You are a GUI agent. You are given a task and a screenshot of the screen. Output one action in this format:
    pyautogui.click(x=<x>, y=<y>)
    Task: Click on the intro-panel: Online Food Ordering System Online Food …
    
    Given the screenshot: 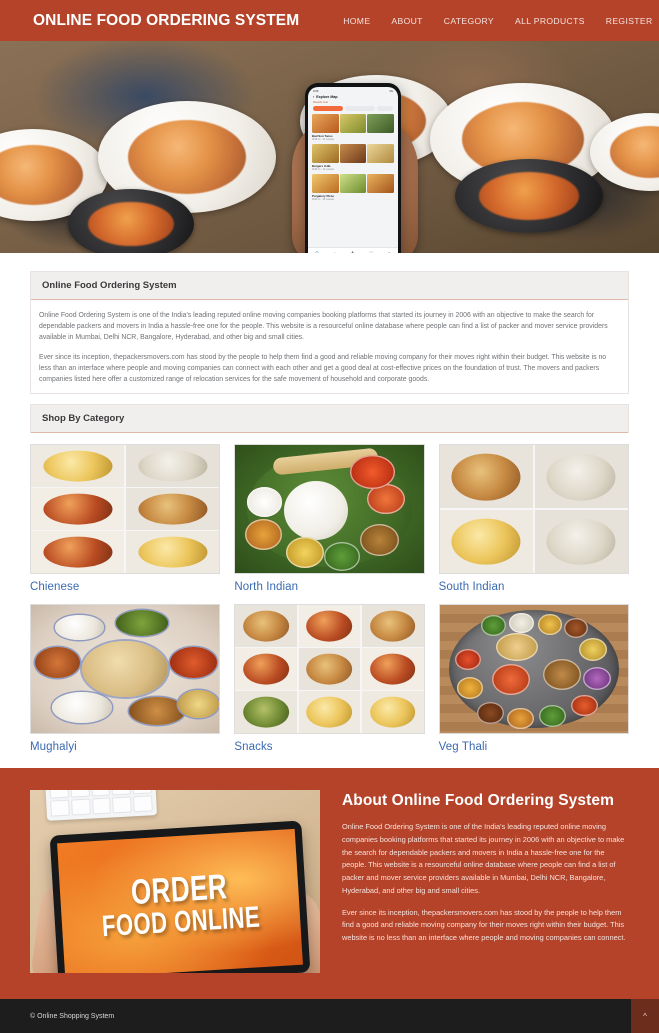 What is the action you would take?
    pyautogui.click(x=329, y=333)
    